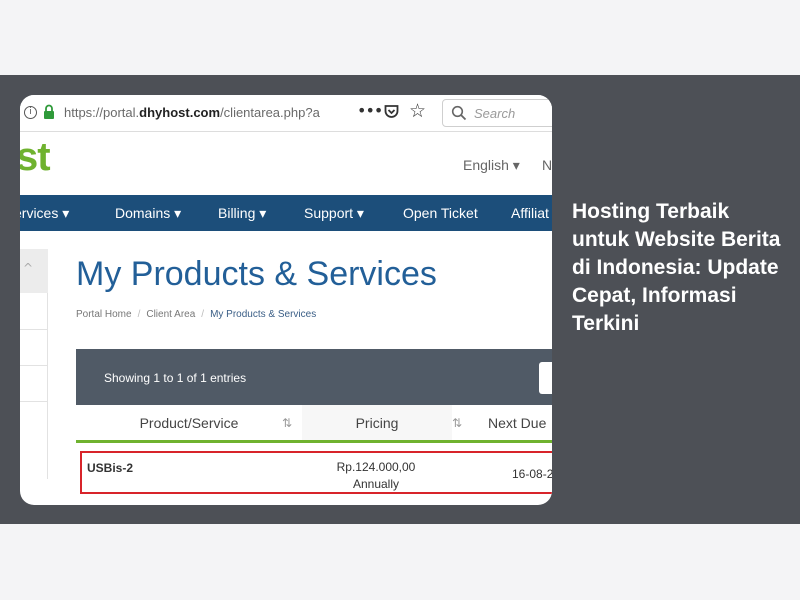 The image size is (800, 600). What do you see at coordinates (143, 213) in the screenshot?
I see `nav-label: Domains` at bounding box center [143, 213].